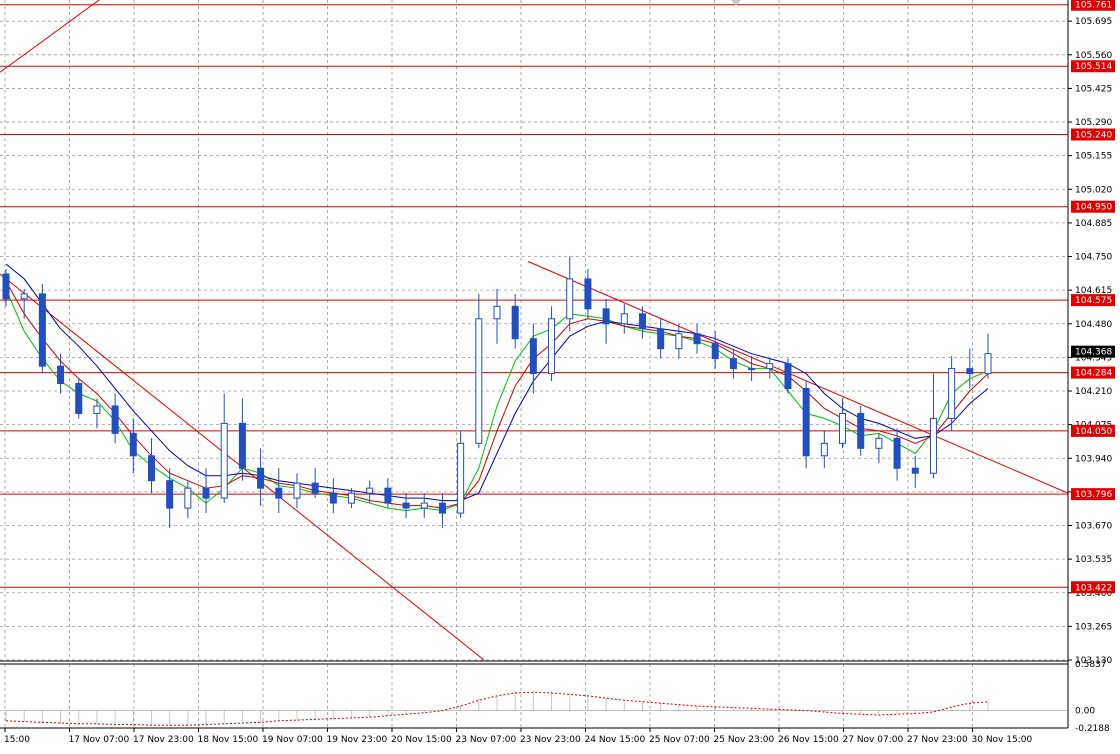 The height and width of the screenshot is (754, 1120). What do you see at coordinates (1093, 627) in the screenshot?
I see `price-tick-label: 103.265` at bounding box center [1093, 627].